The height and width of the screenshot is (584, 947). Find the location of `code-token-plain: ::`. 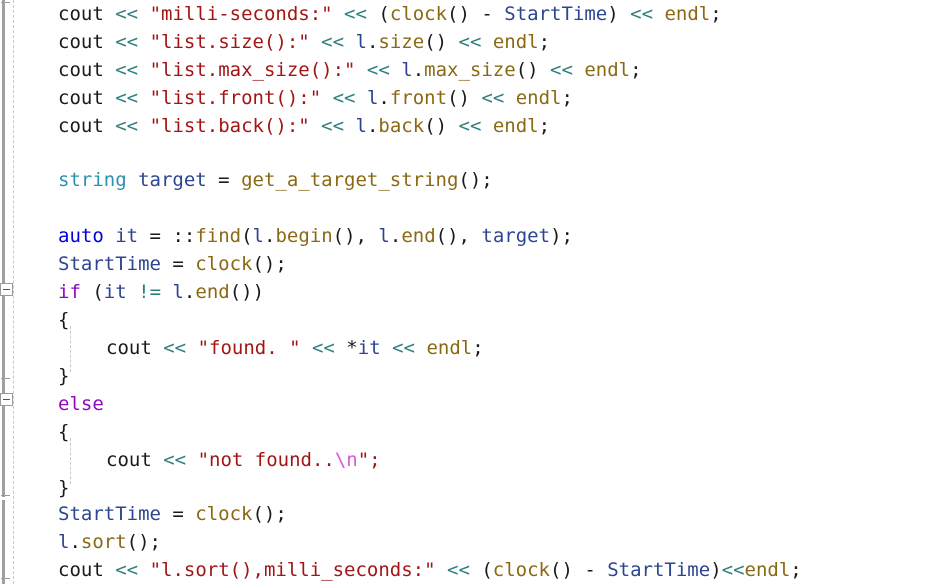

code-token-plain: :: is located at coordinates (184, 236).